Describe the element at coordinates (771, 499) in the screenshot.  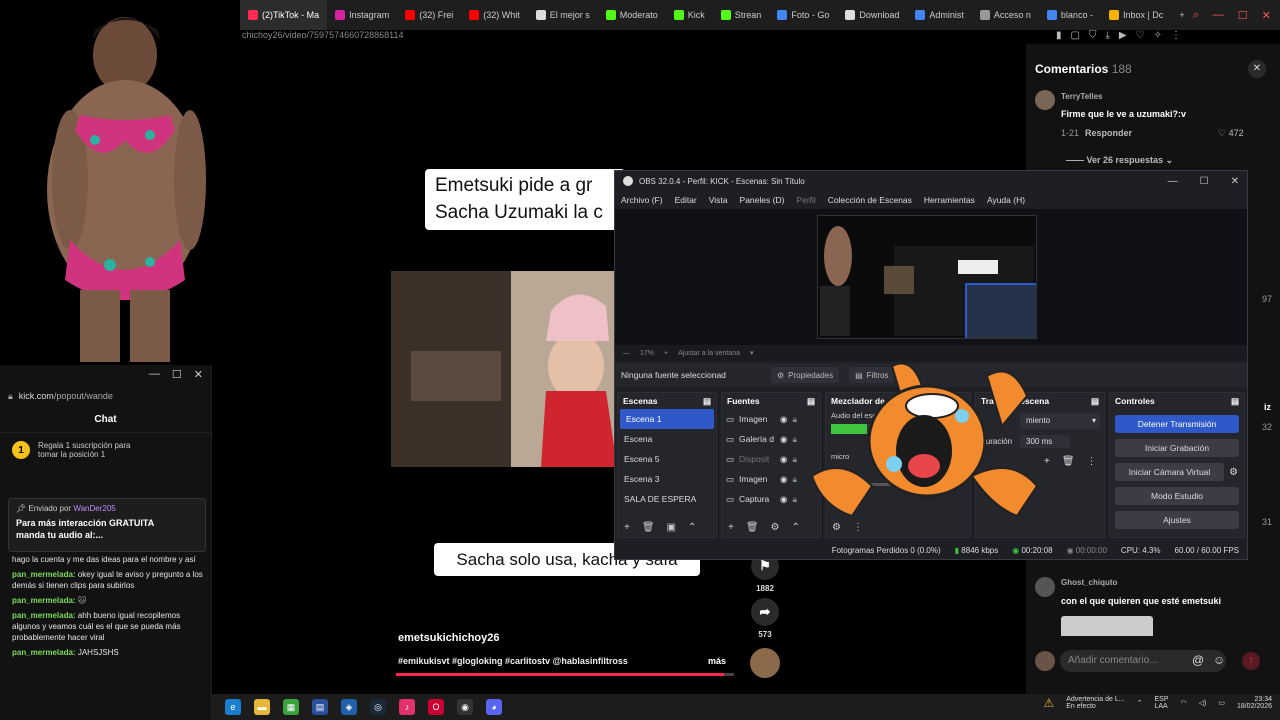
I see `source-item: ▭ Captura ◉ 🔒︎` at that location.